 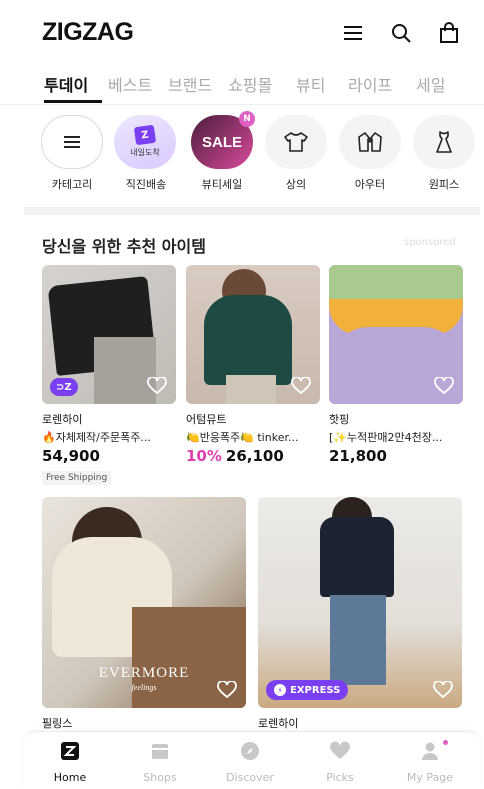 I want to click on price: 54,900, so click(x=71, y=456).